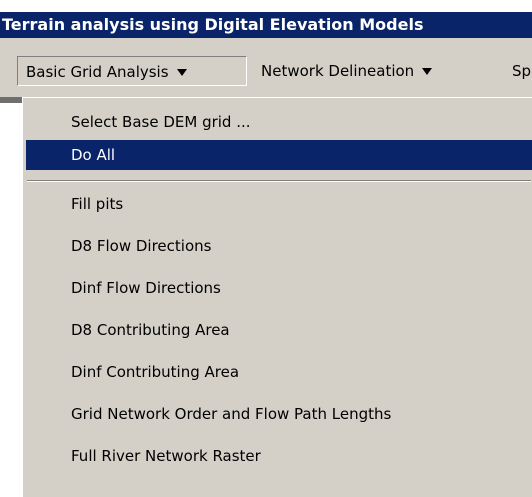  Describe the element at coordinates (266, 6) in the screenshot. I see `cropped-top-strip` at that location.